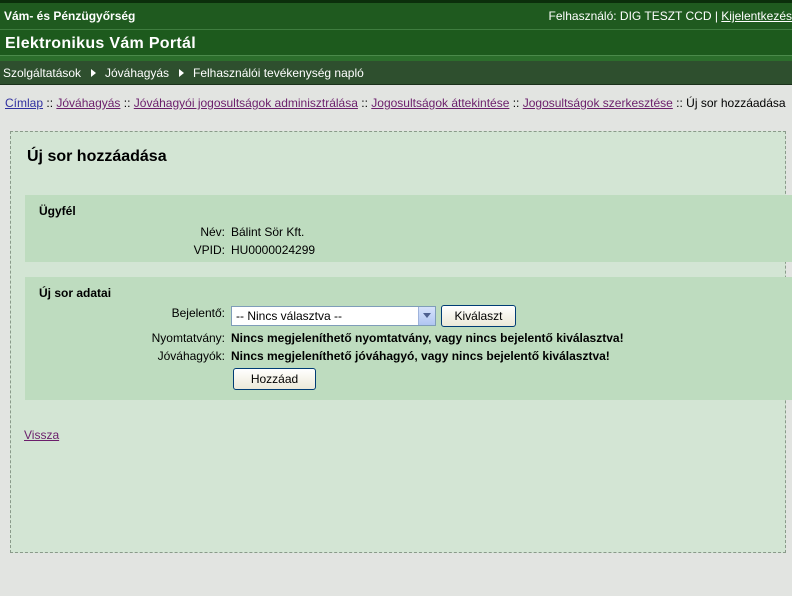 This screenshot has width=792, height=596. Describe the element at coordinates (289, 316) in the screenshot. I see `reporter-select-value: -- Nincs választva --` at that location.